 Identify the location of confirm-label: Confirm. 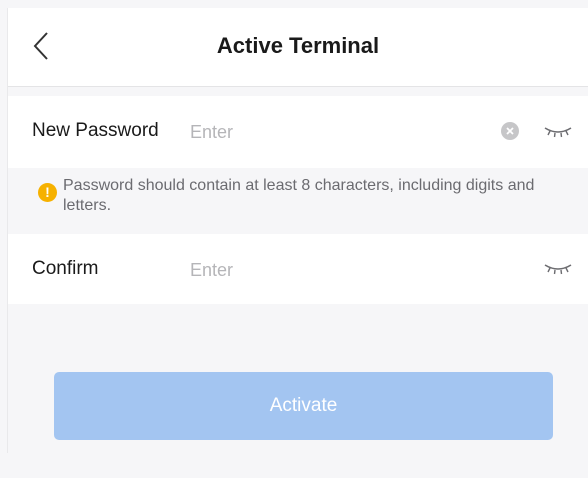
(65, 268).